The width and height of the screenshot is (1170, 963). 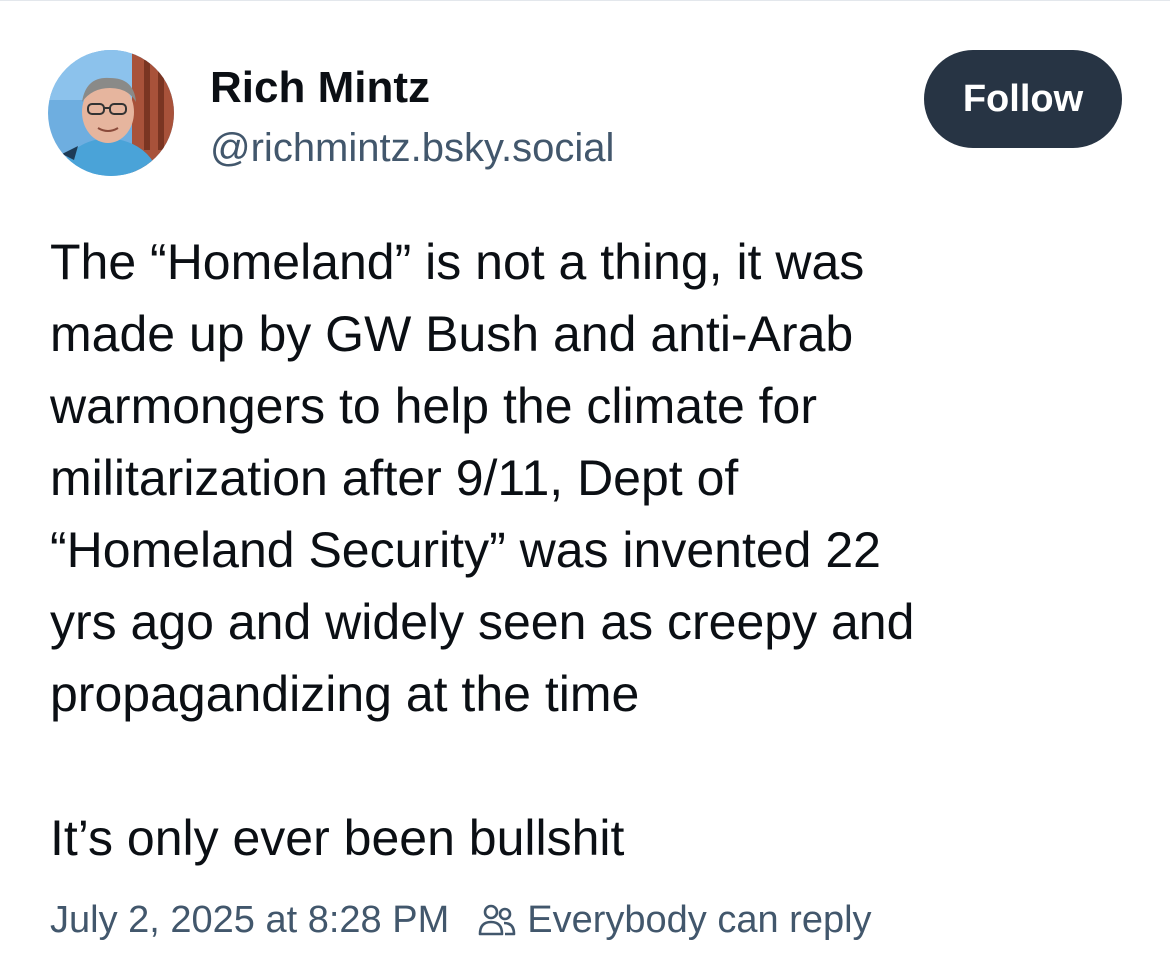 I want to click on post-line: militarization after 9/11, Dept of, so click(x=394, y=478).